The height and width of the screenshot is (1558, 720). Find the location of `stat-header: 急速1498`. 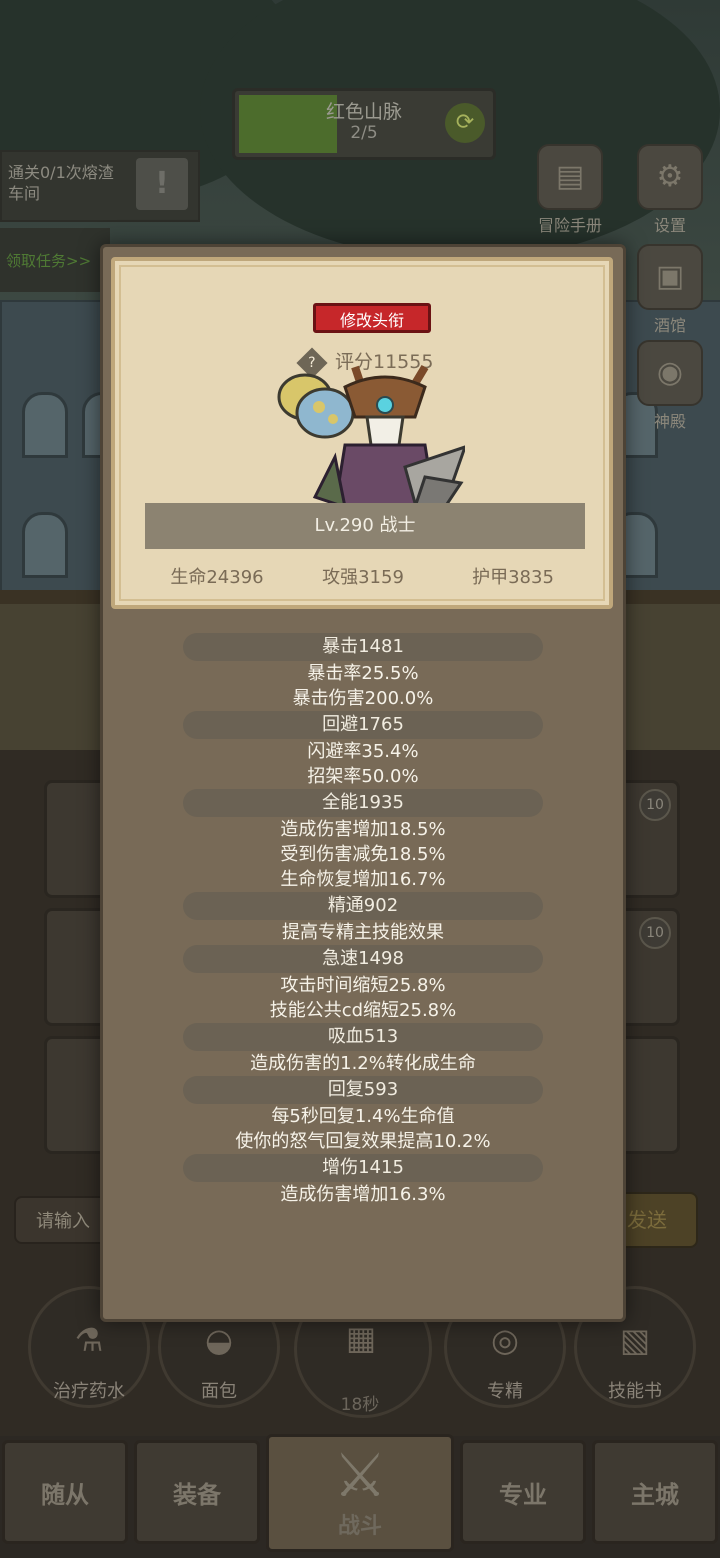

stat-header: 急速1498 is located at coordinates (363, 959).